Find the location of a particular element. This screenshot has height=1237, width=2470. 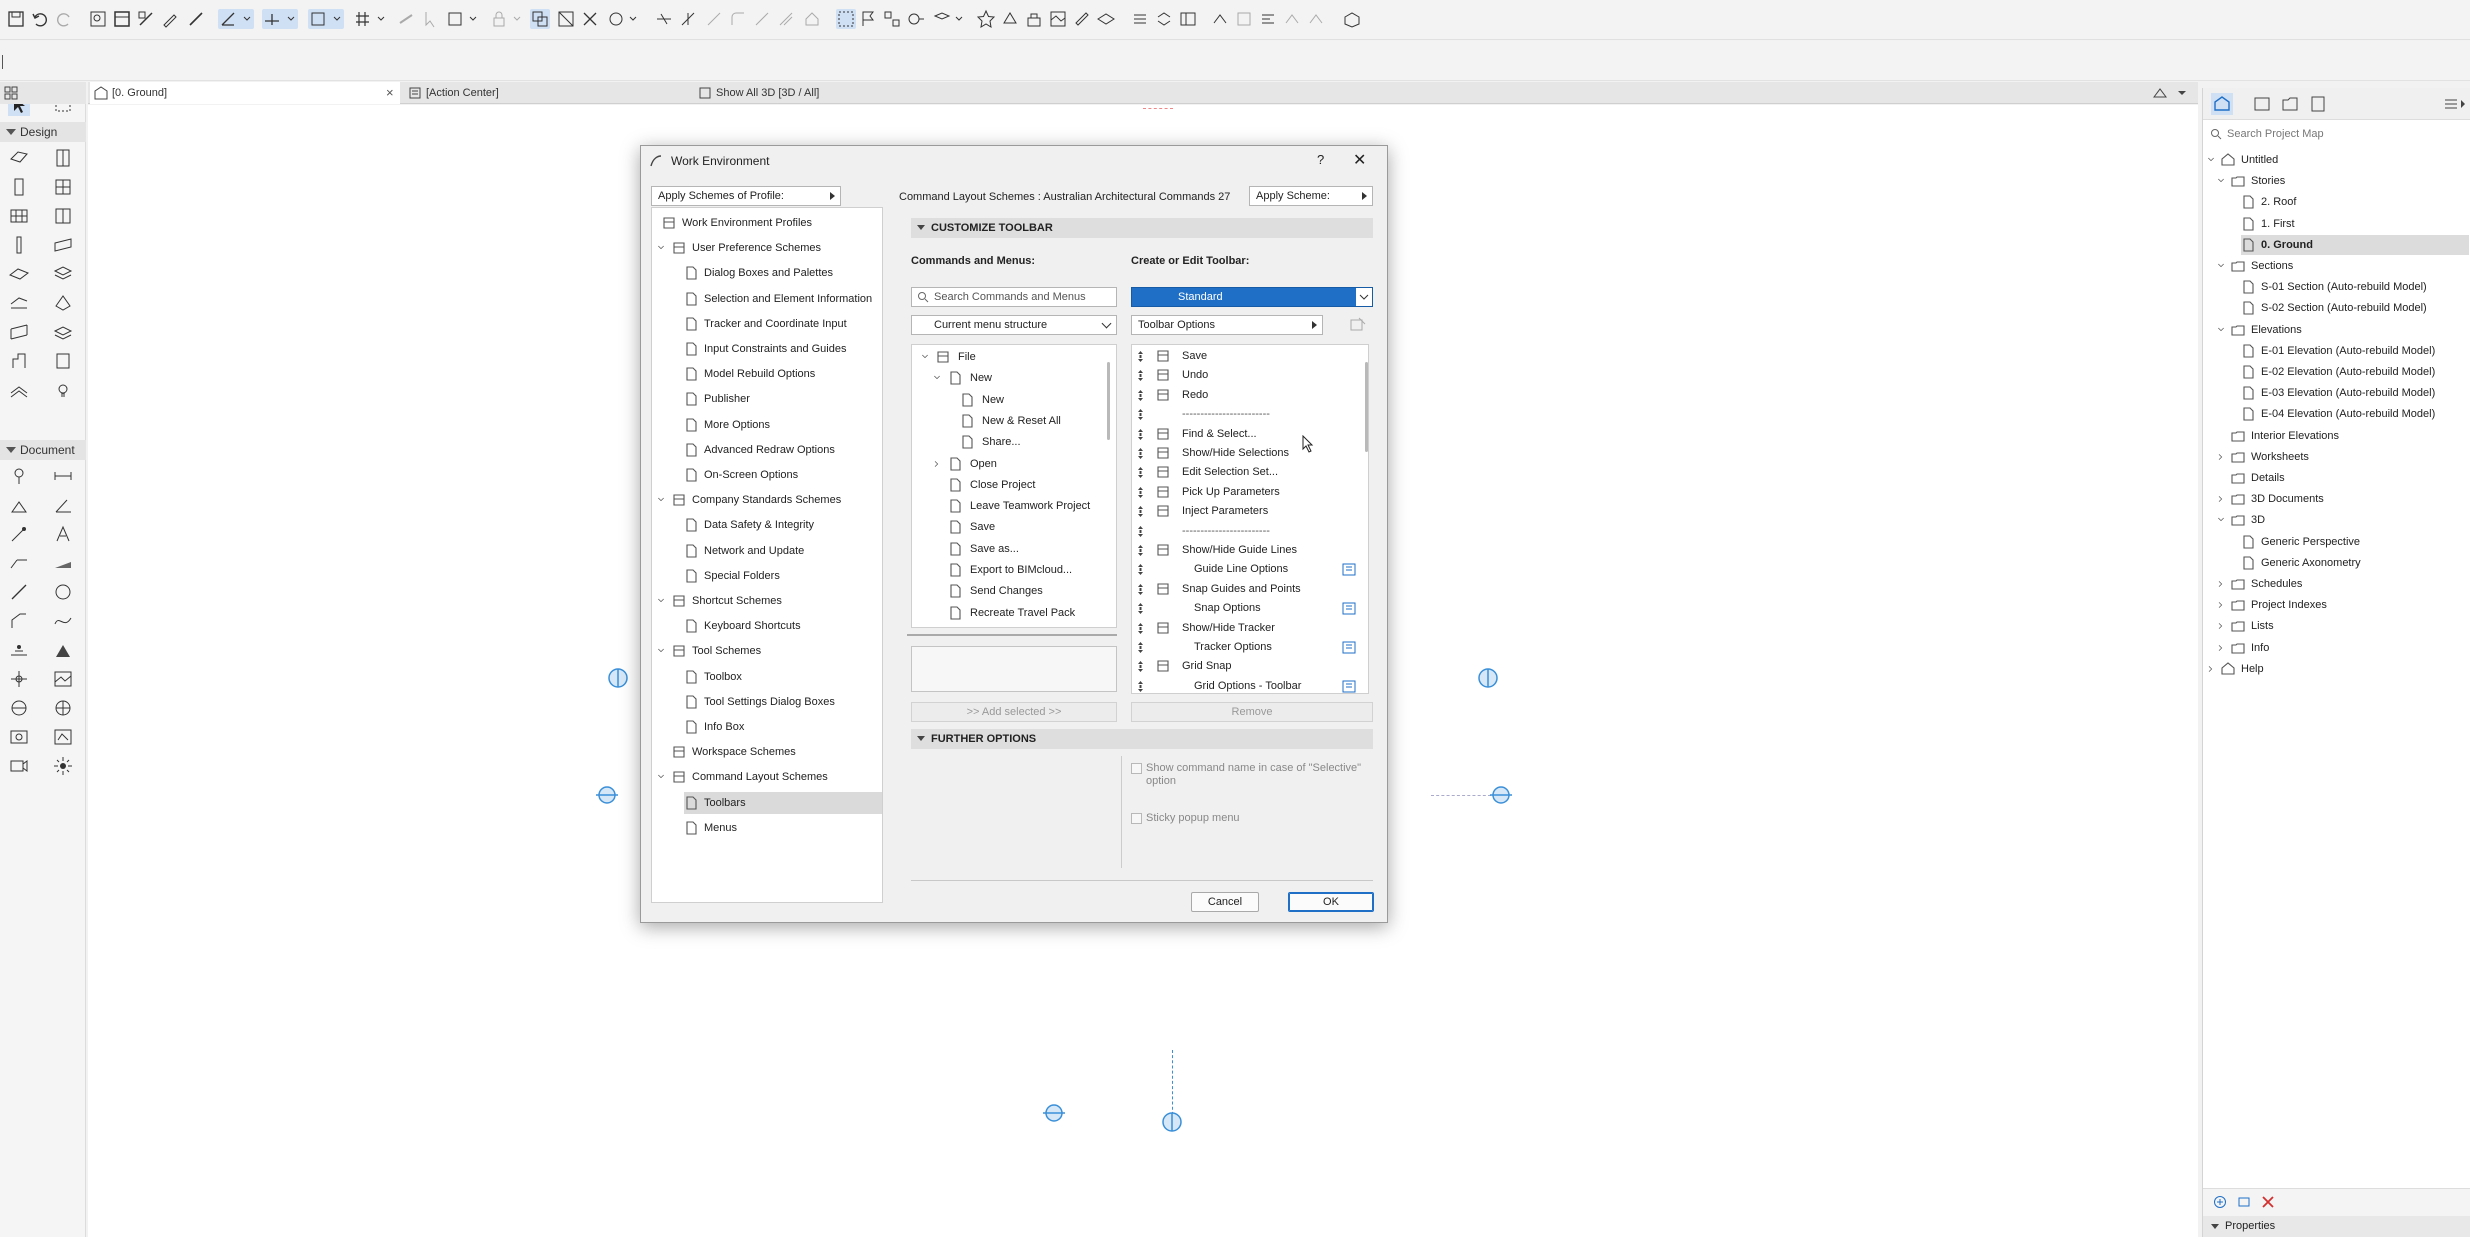

project-map-item: Lists is located at coordinates (2343, 626).